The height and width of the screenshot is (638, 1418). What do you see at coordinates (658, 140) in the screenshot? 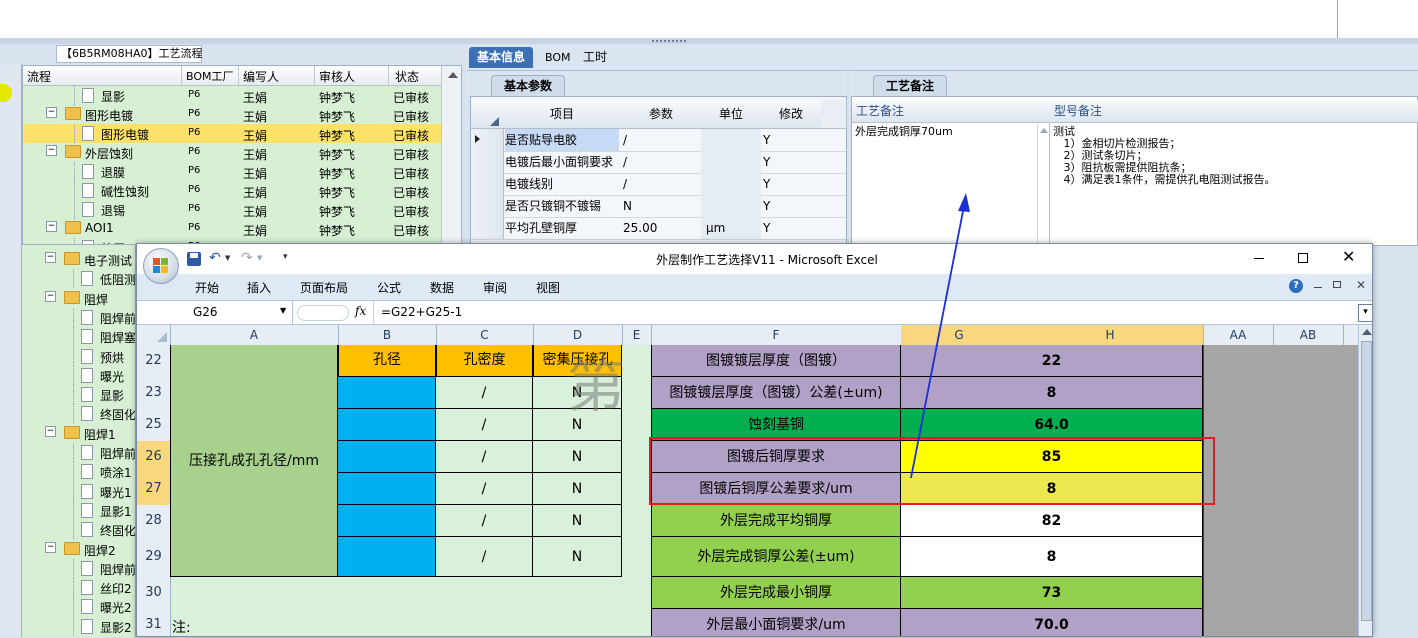
I see `grid-row: 是否贴导电胶 / Y` at bounding box center [658, 140].